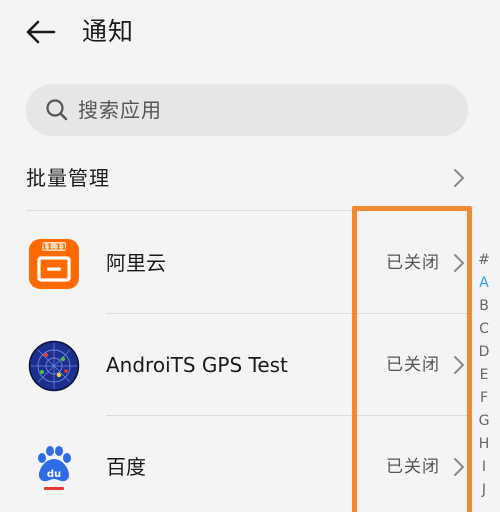 Image resolution: width=500 pixels, height=512 pixels. What do you see at coordinates (484, 421) in the screenshot?
I see `index-letter-g: G` at bounding box center [484, 421].